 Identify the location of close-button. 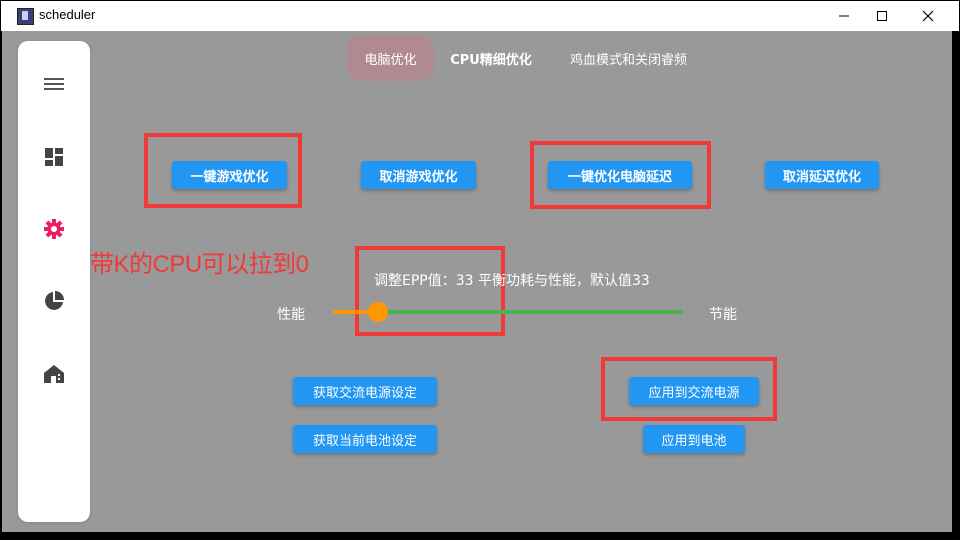
(928, 16).